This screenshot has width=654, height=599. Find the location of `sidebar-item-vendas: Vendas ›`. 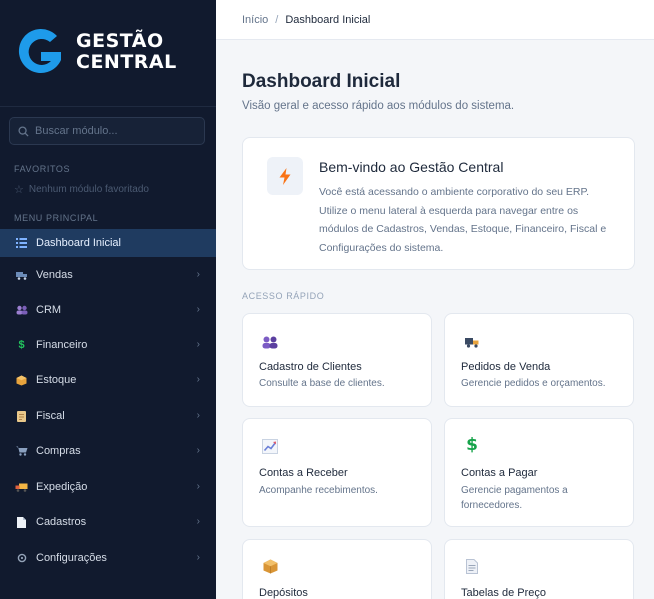

sidebar-item-vendas: Vendas › is located at coordinates (108, 275).